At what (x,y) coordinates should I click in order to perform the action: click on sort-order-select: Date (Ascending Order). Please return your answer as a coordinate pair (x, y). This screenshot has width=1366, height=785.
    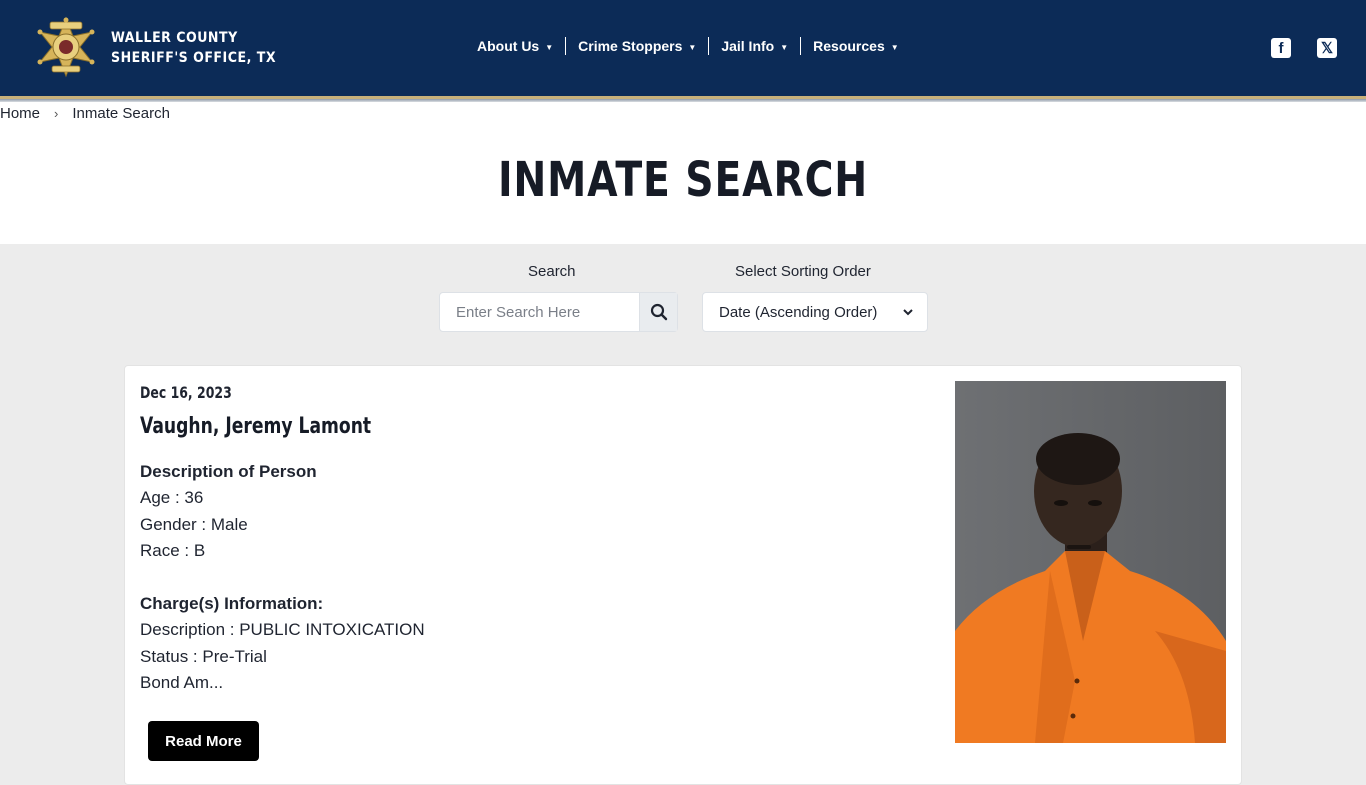
    Looking at the image, I should click on (815, 312).